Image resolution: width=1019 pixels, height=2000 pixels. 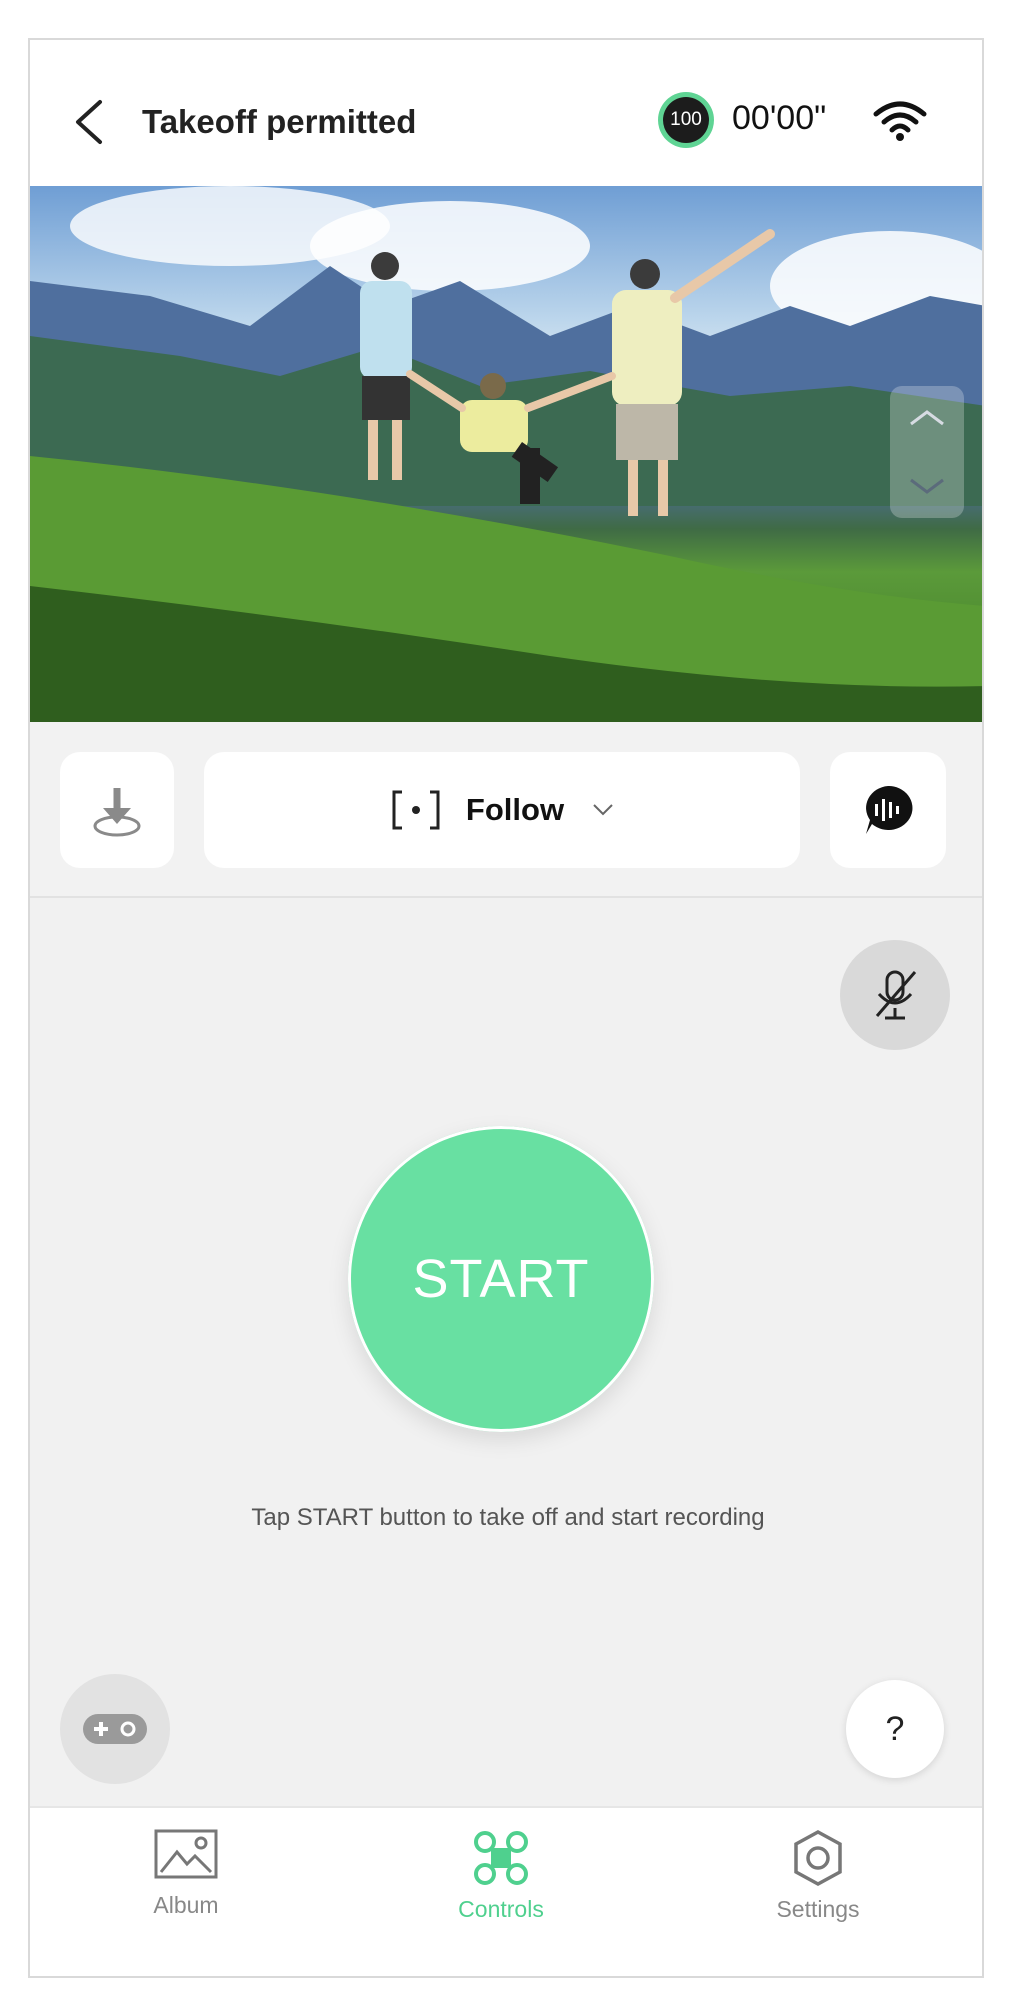 I want to click on battery-level: 100, so click(x=686, y=120).